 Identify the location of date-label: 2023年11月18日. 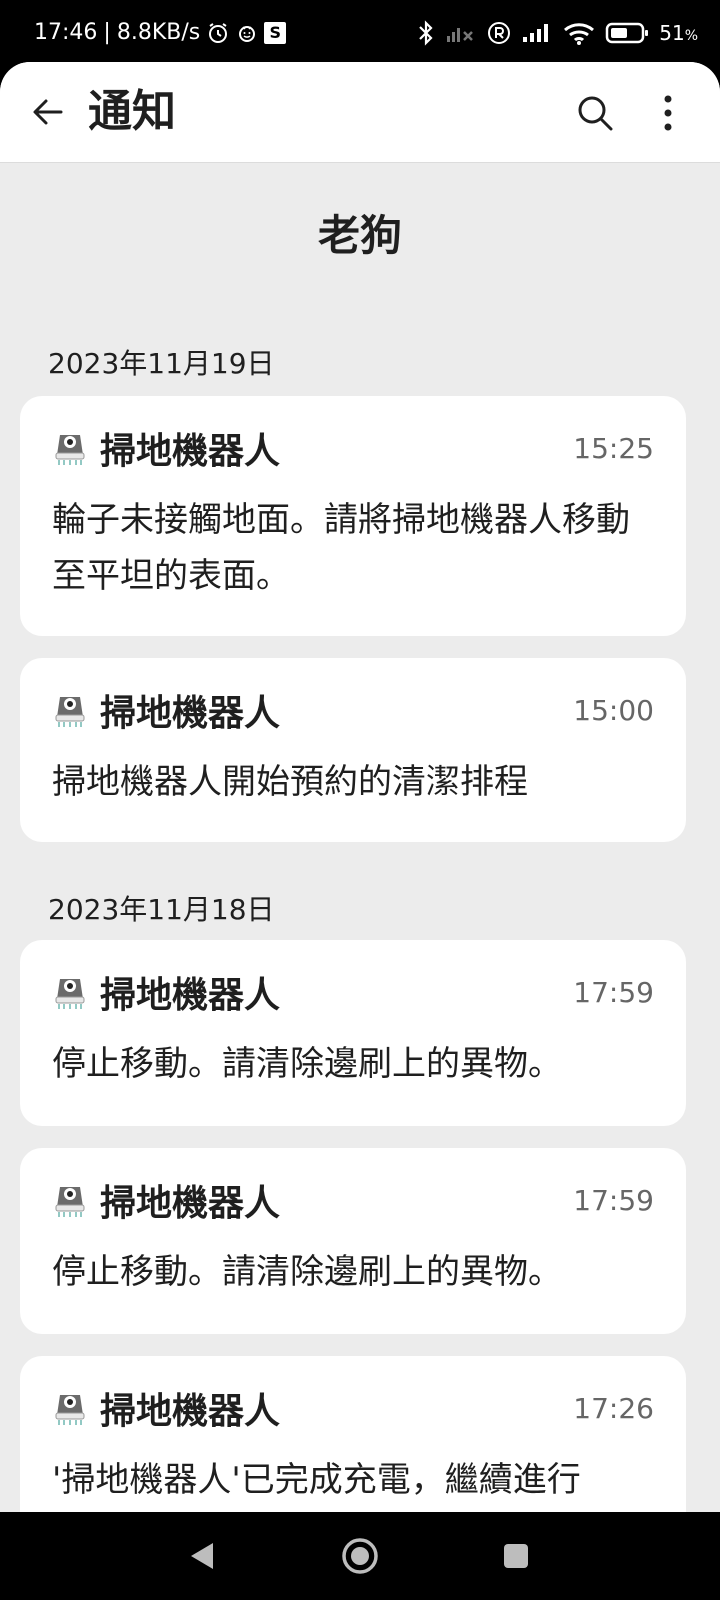
(161, 909).